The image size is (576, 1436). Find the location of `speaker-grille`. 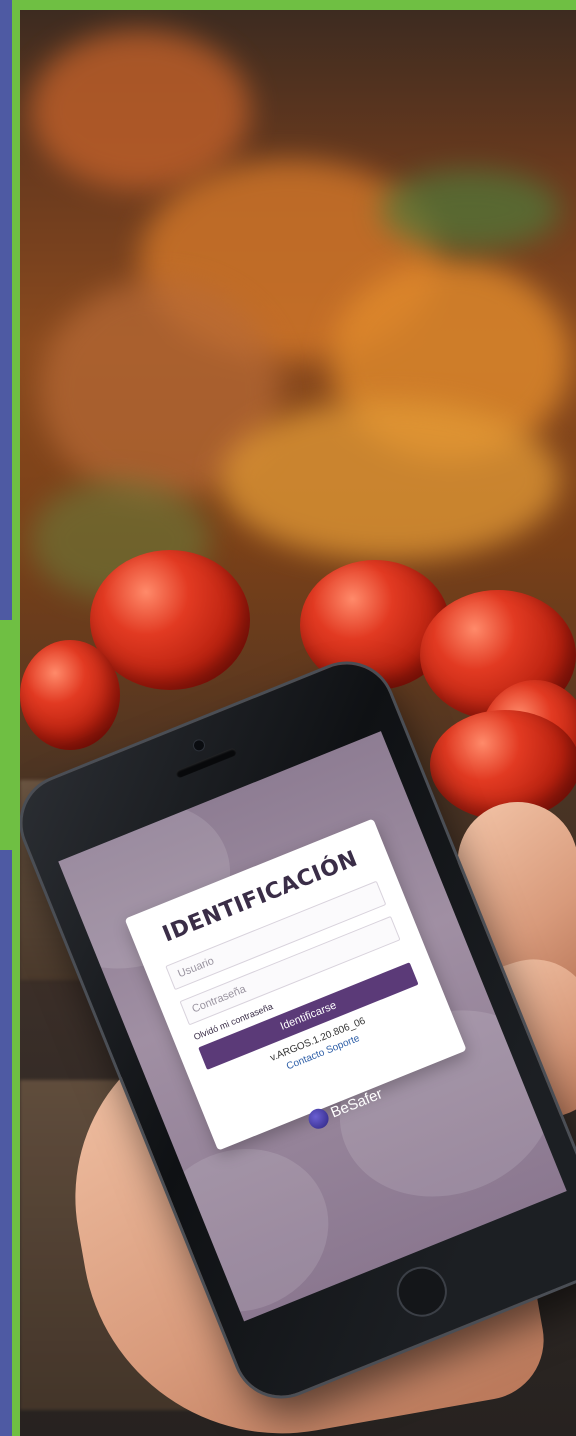

speaker-grille is located at coordinates (206, 763).